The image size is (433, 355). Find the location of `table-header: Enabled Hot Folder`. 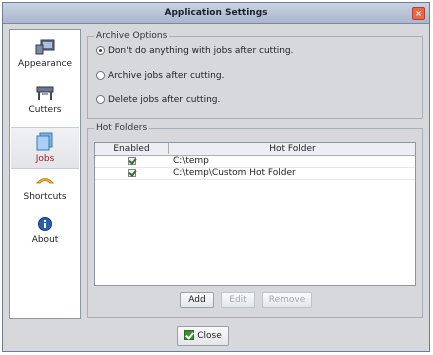

table-header: Enabled Hot Folder is located at coordinates (255, 149).